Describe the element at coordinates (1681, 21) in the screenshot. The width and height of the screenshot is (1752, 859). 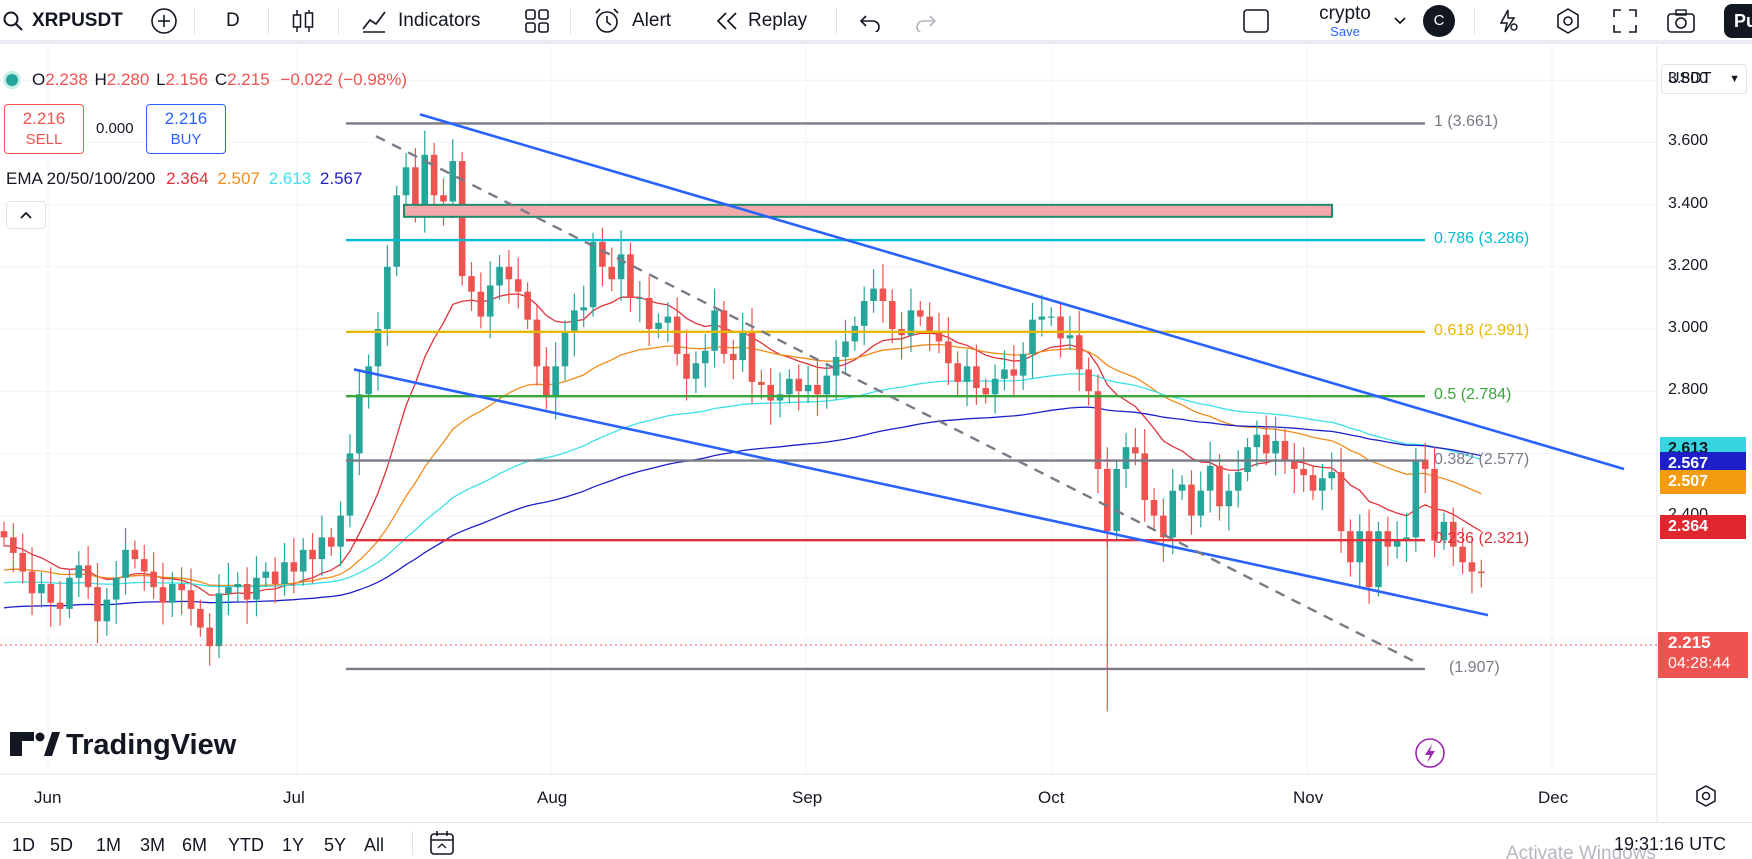
I see `snapshot-button` at that location.